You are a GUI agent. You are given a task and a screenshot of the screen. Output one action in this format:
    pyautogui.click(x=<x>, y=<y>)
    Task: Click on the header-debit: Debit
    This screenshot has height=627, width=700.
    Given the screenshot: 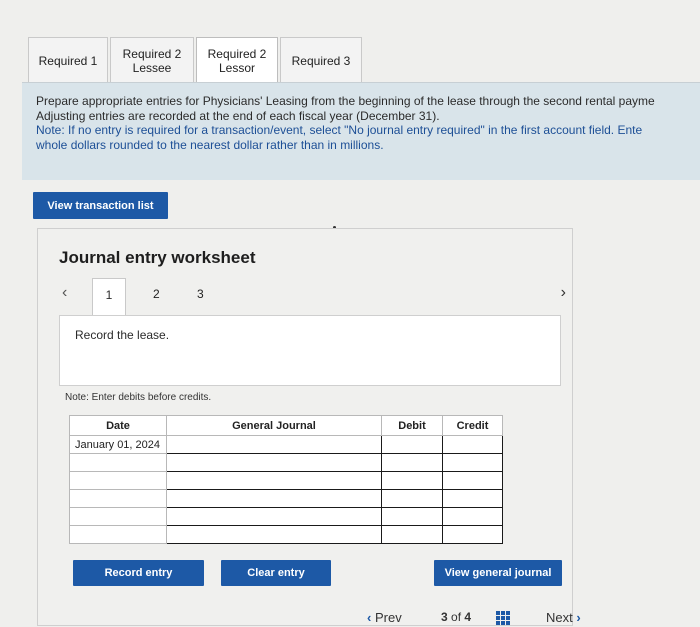 What is the action you would take?
    pyautogui.click(x=412, y=425)
    